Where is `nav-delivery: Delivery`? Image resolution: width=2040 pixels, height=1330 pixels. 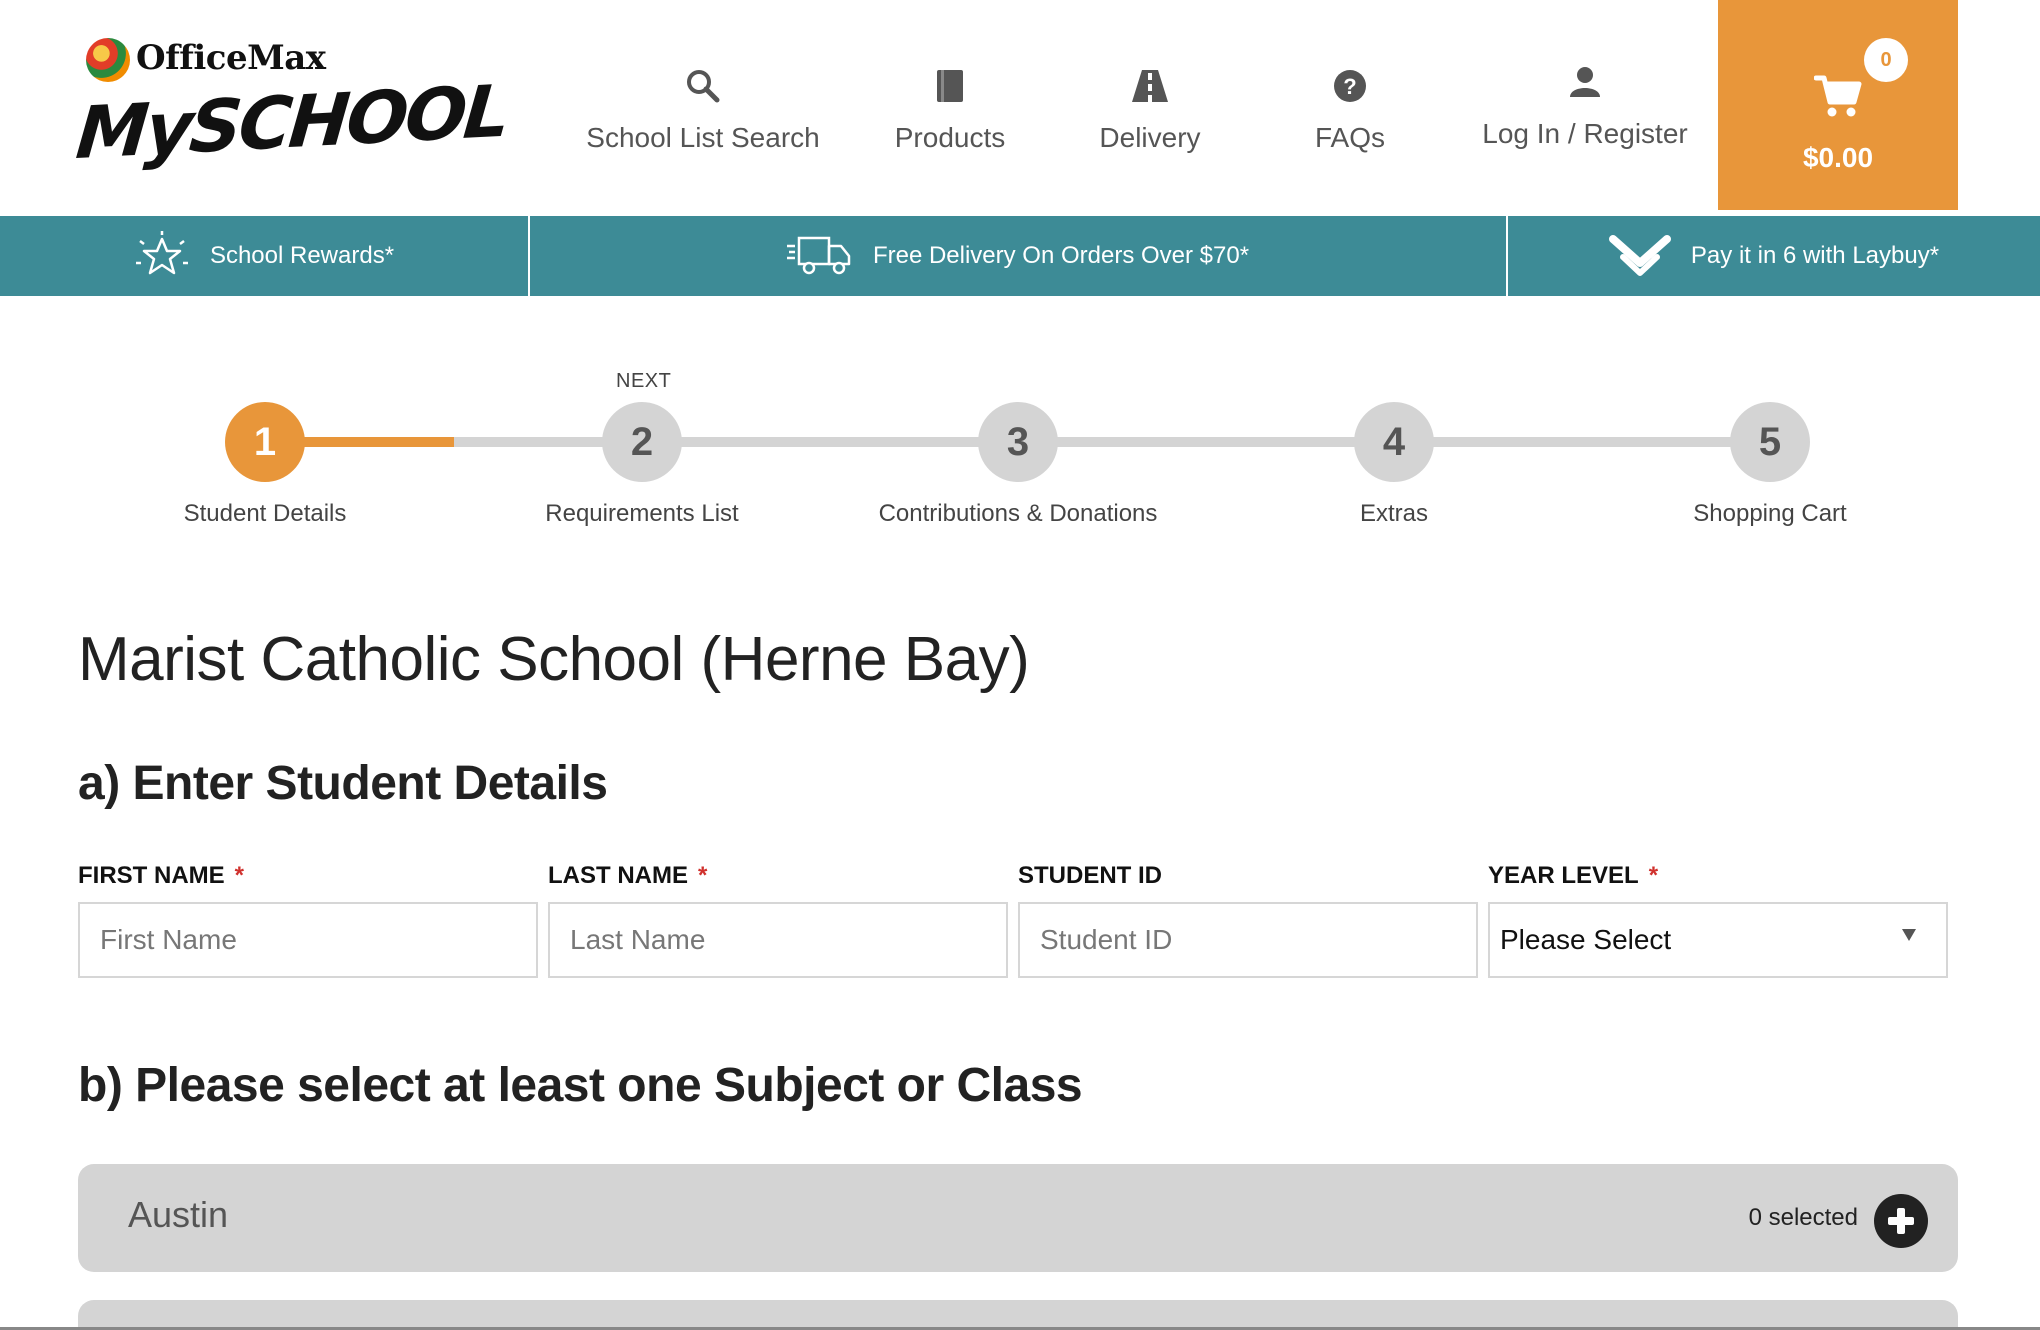
nav-delivery: Delivery is located at coordinates (1150, 108).